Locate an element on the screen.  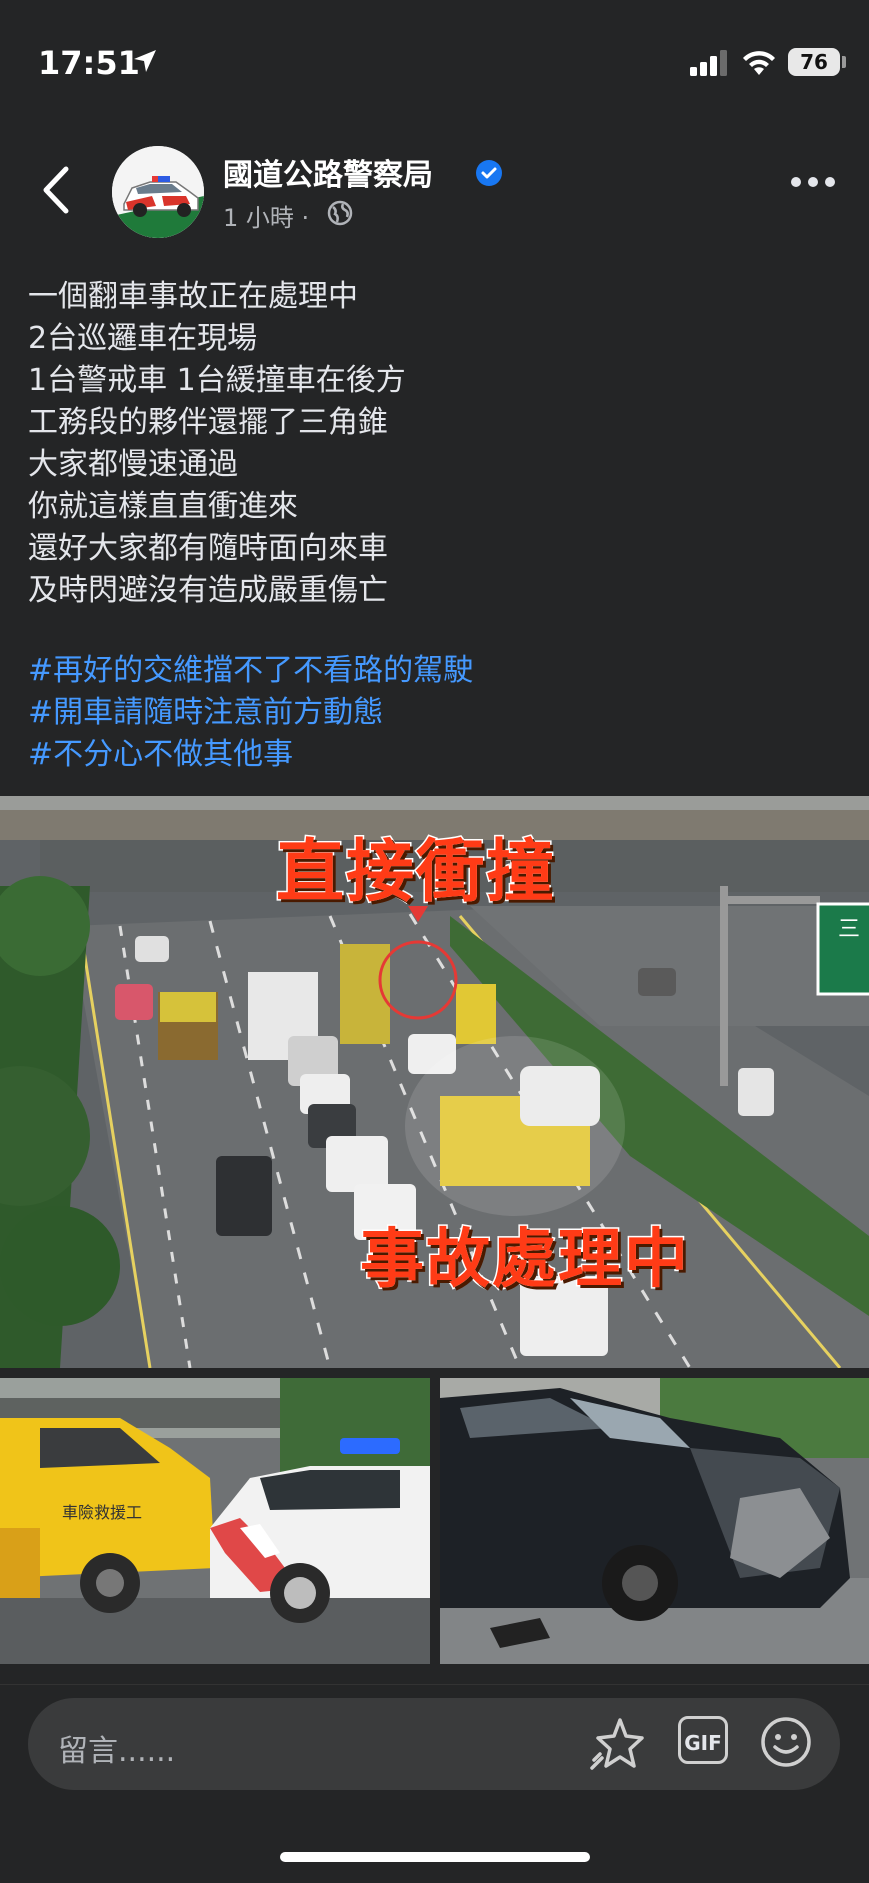
verified-badge-icon is located at coordinates (489, 173).